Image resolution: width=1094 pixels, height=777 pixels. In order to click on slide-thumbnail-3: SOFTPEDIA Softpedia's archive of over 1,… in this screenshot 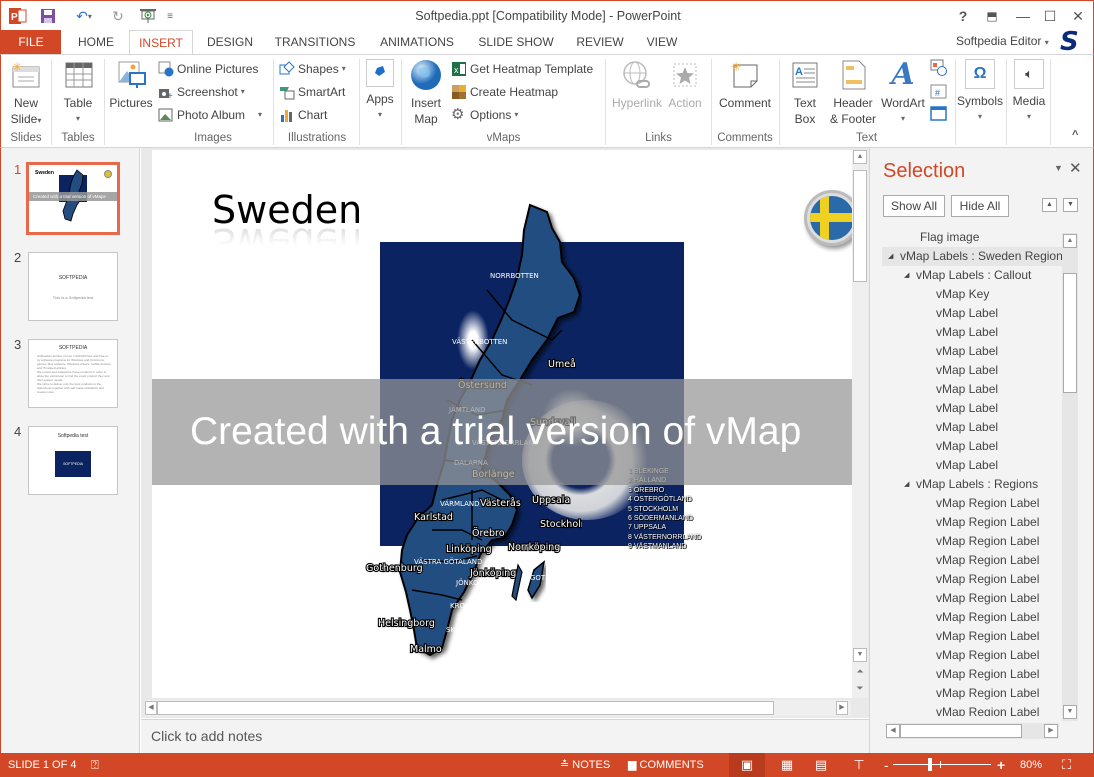, I will do `click(73, 373)`.